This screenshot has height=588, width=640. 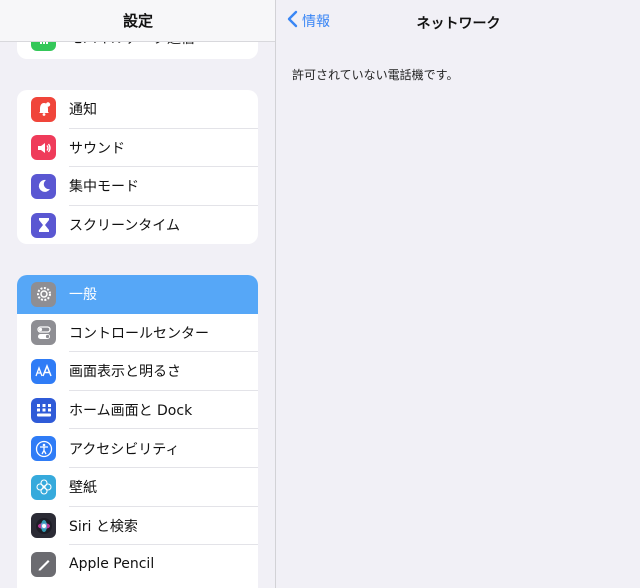 What do you see at coordinates (43, 109) in the screenshot?
I see `bell-icon` at bounding box center [43, 109].